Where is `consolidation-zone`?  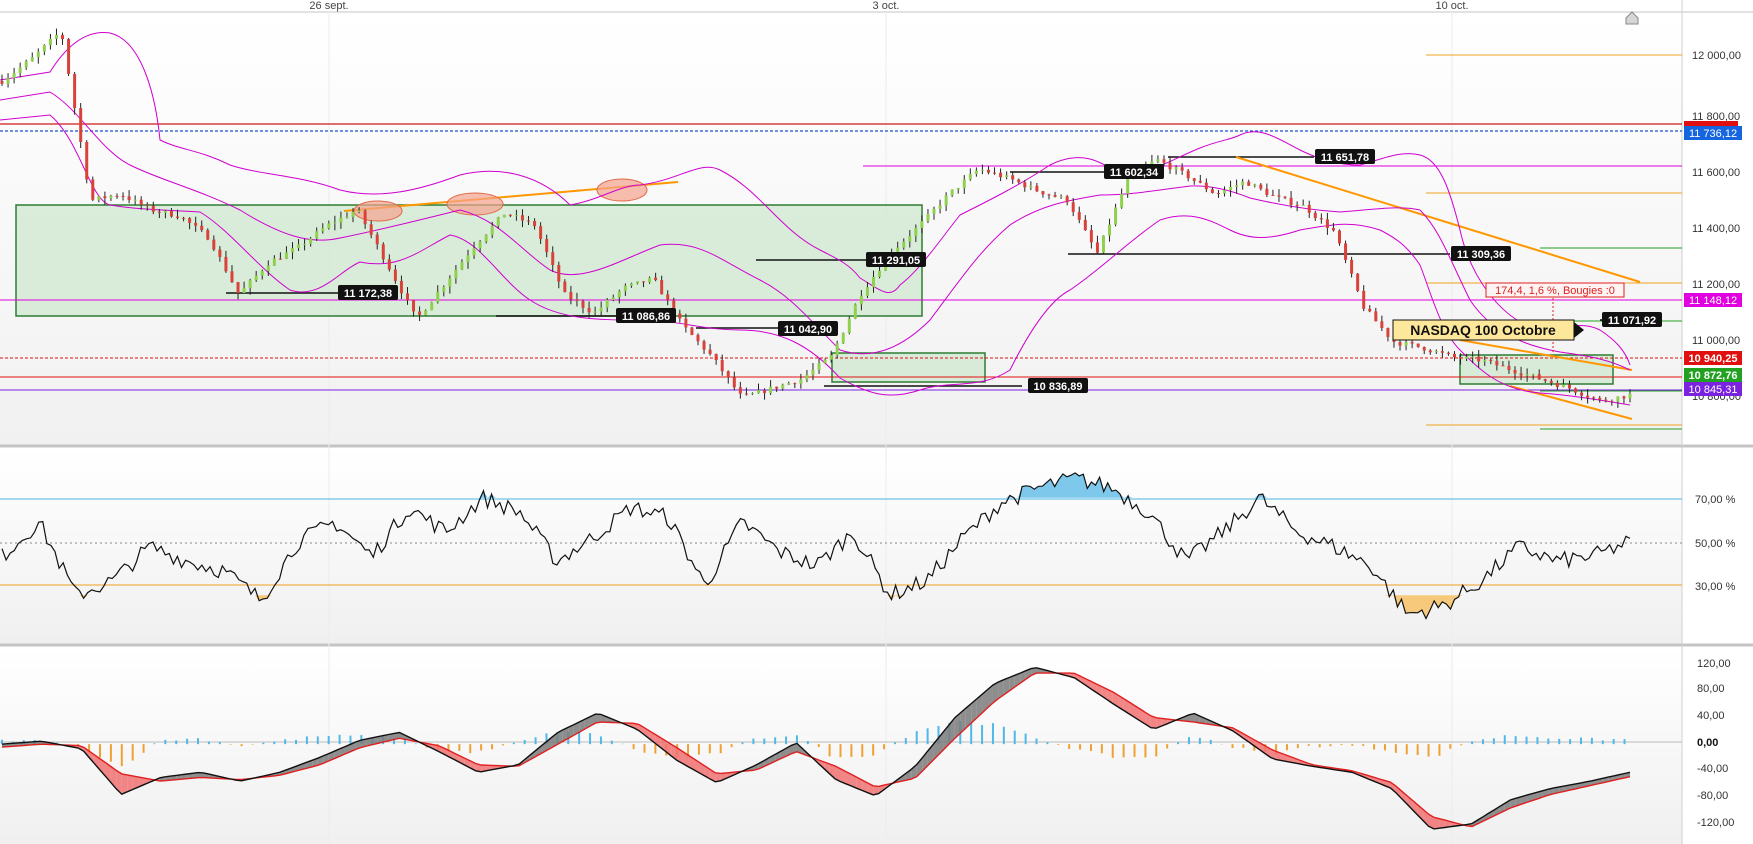 consolidation-zone is located at coordinates (1536, 369).